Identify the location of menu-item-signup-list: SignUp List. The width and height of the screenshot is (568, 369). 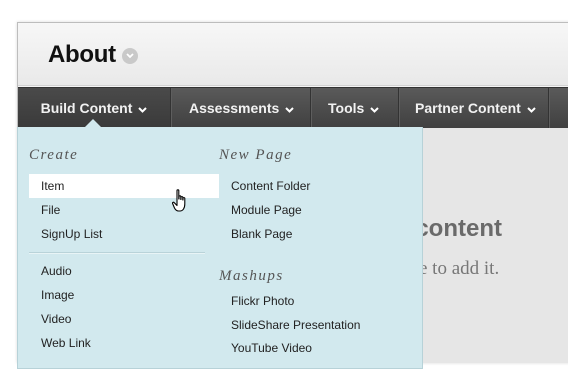
(71, 234).